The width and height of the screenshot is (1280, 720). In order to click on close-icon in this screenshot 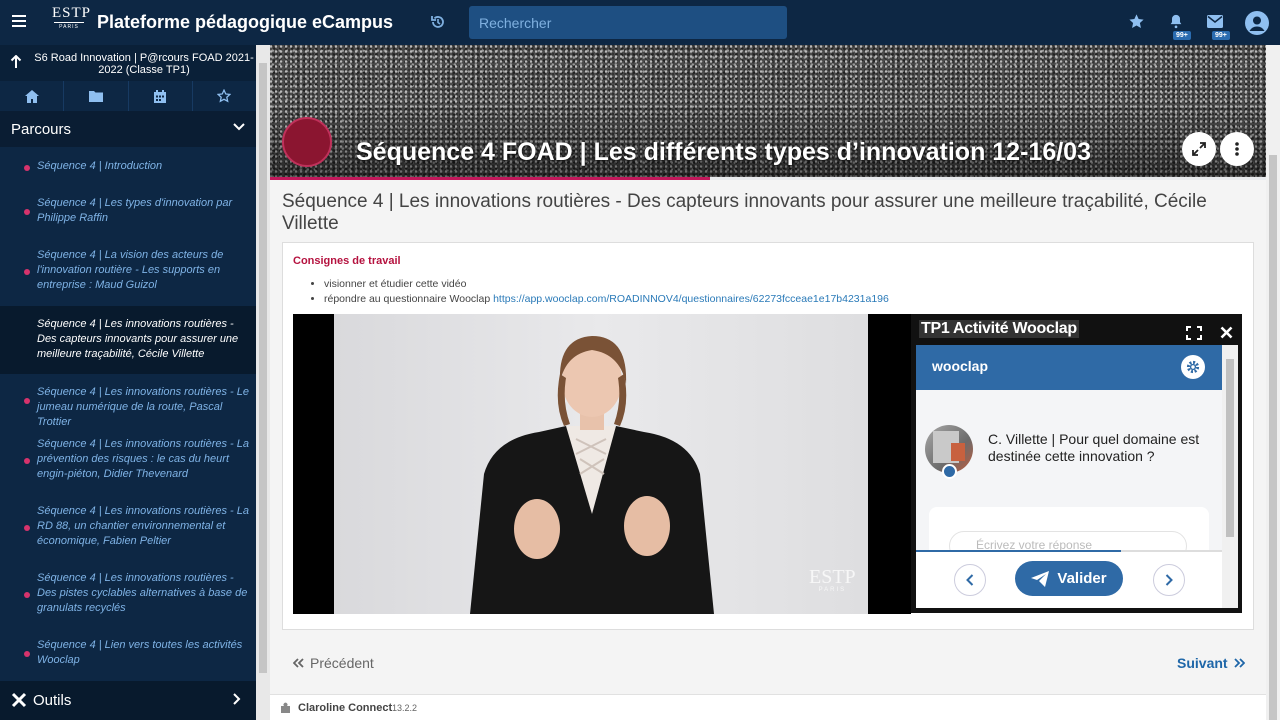, I will do `click(1226, 332)`.